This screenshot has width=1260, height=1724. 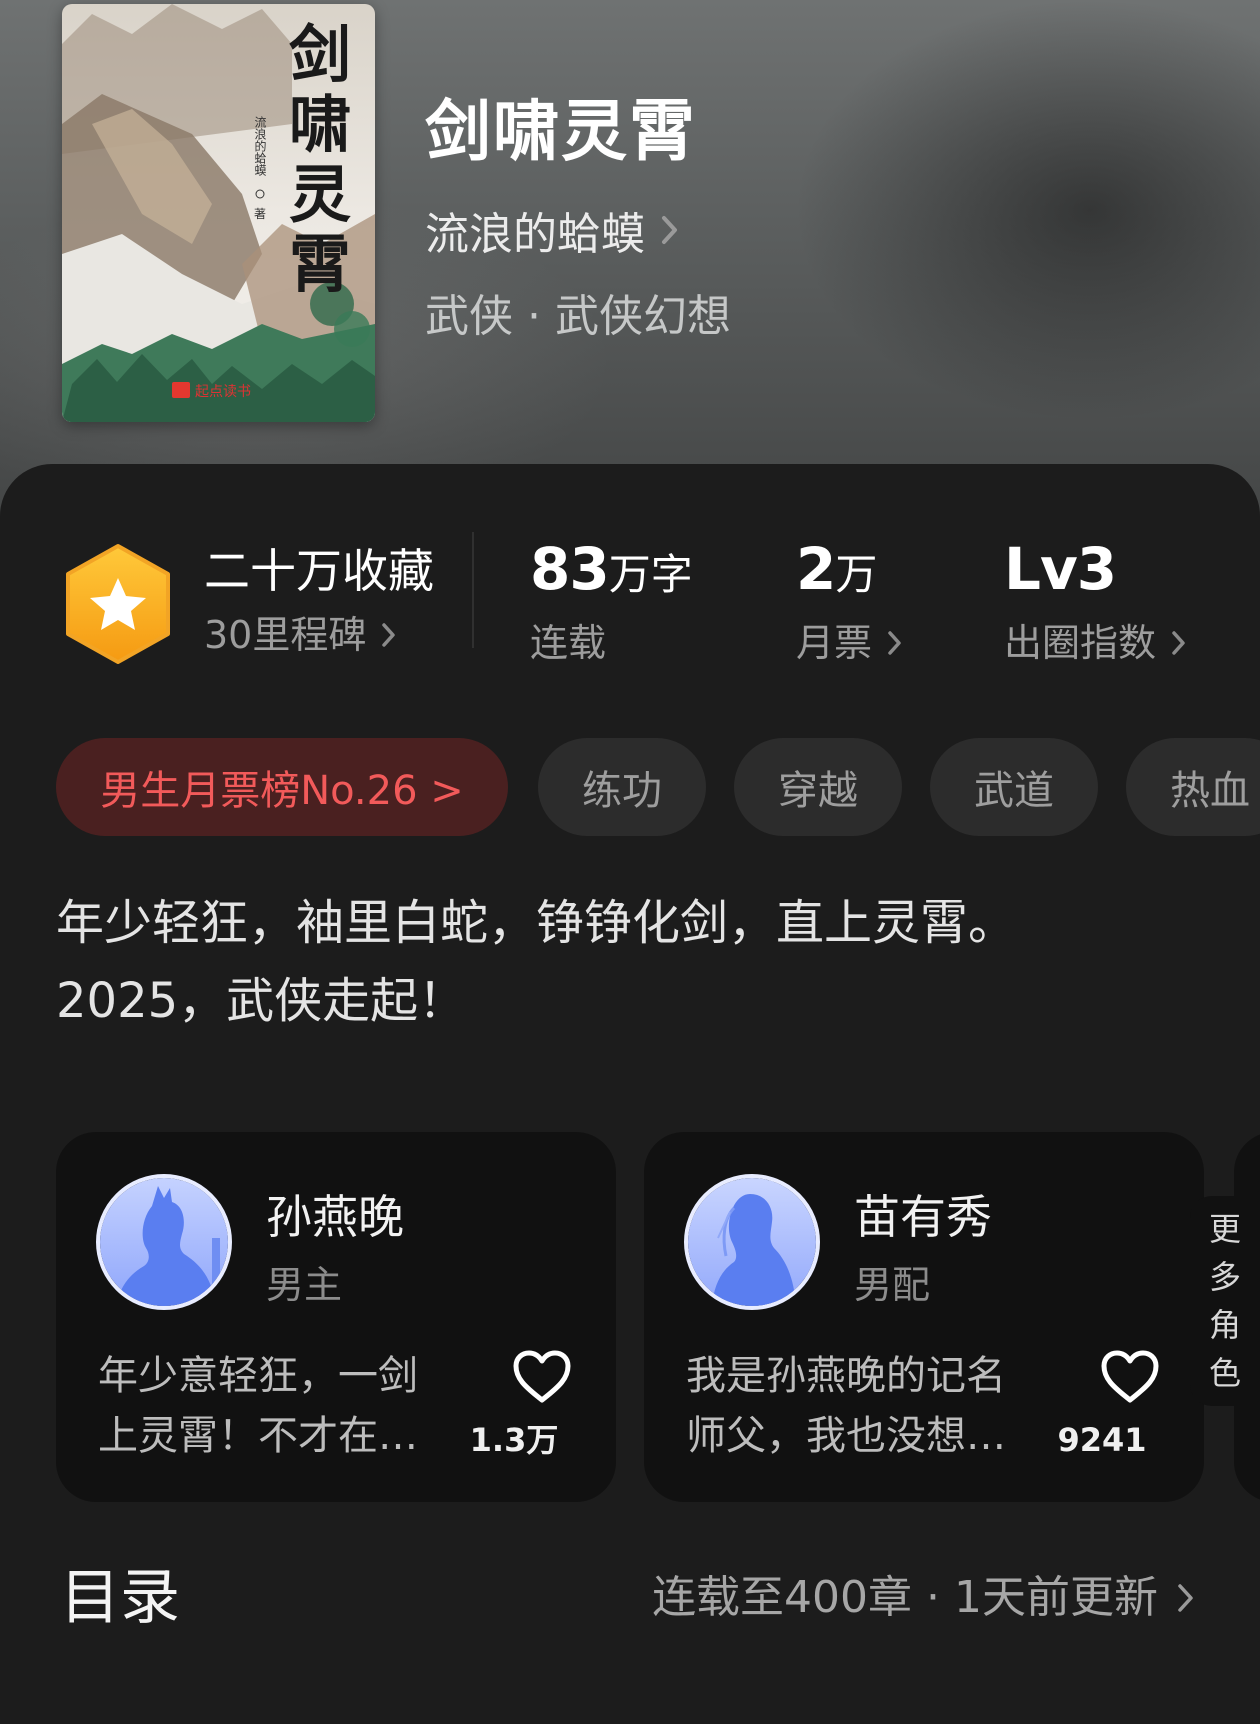 What do you see at coordinates (1014, 787) in the screenshot?
I see `tag-chip: 武道` at bounding box center [1014, 787].